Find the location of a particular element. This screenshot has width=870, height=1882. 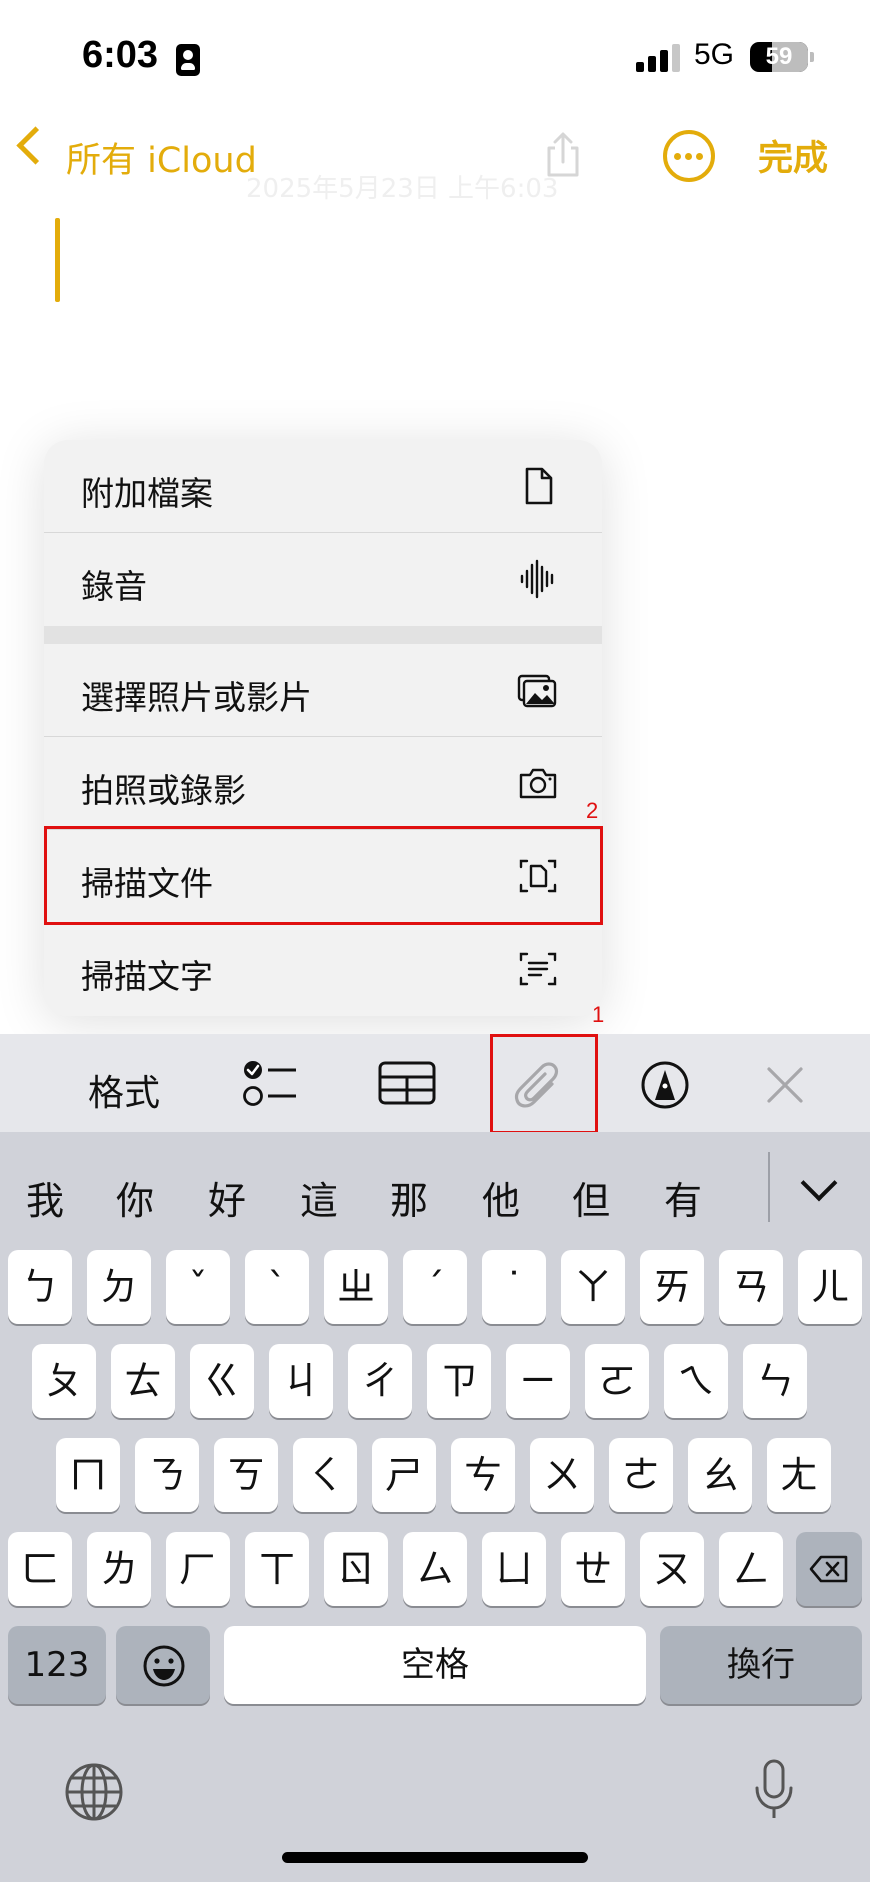

checklist-icon is located at coordinates (270, 1084).